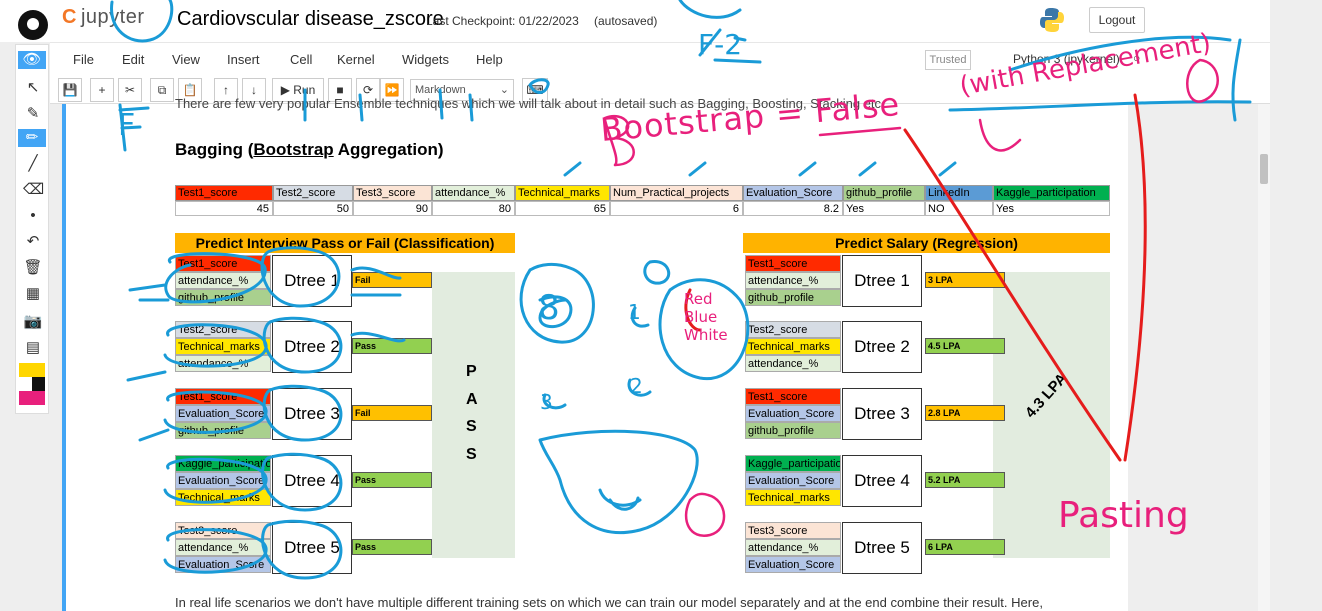 This screenshot has width=1322, height=611. I want to click on digit-note: 1, so click(634, 312).